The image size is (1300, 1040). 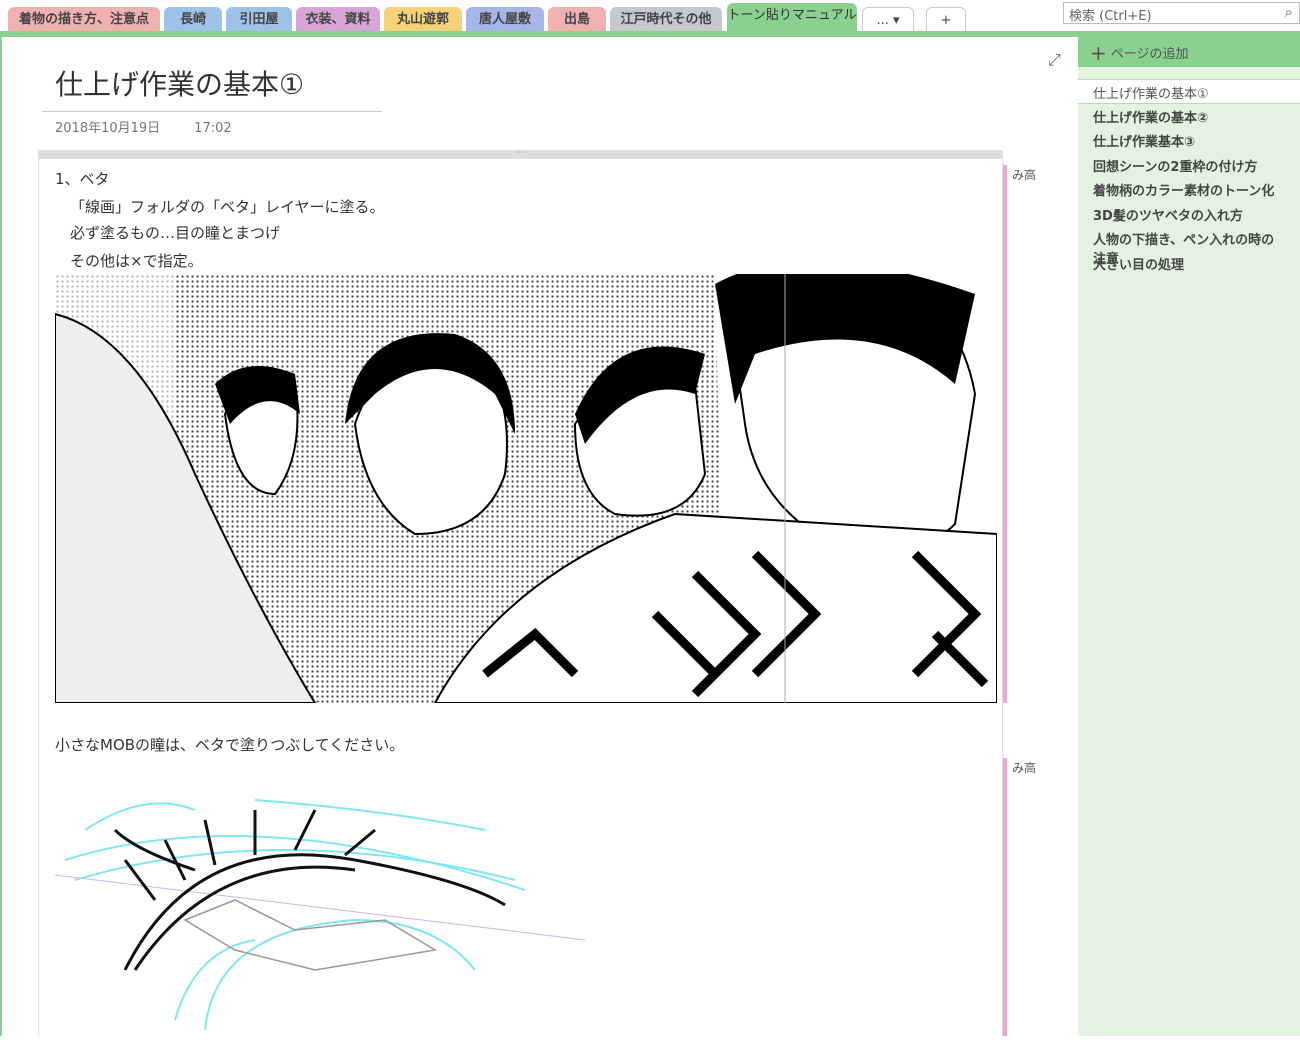 I want to click on tab-3: 衣装、資料, so click(x=338, y=19).